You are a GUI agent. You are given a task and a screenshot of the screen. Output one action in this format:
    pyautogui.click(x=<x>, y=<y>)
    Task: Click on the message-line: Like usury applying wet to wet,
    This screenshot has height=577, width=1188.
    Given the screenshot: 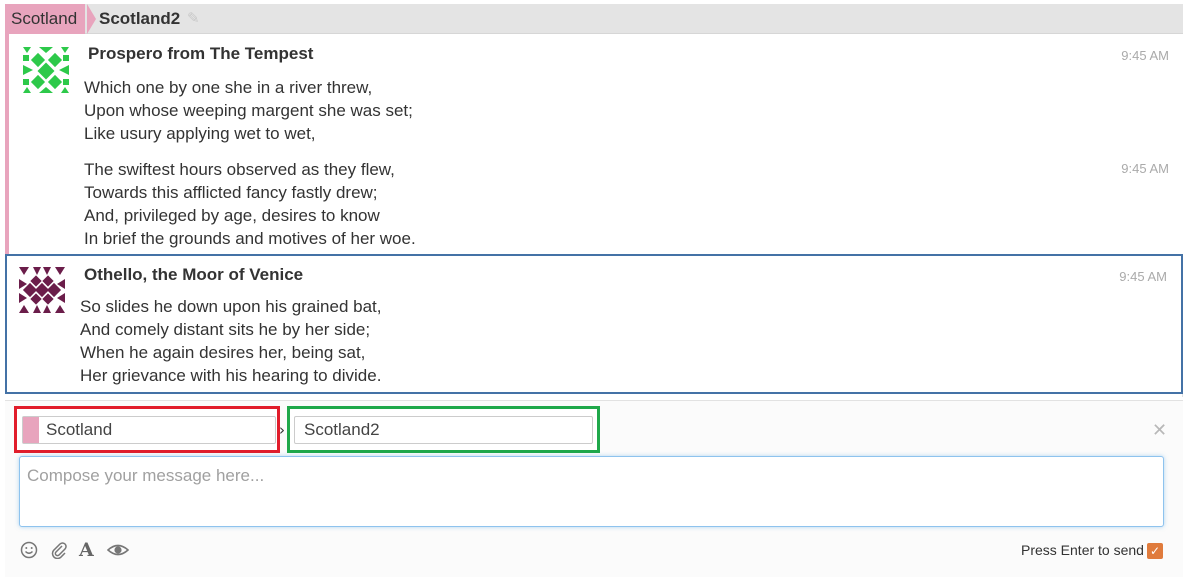 What is the action you would take?
    pyautogui.click(x=200, y=133)
    